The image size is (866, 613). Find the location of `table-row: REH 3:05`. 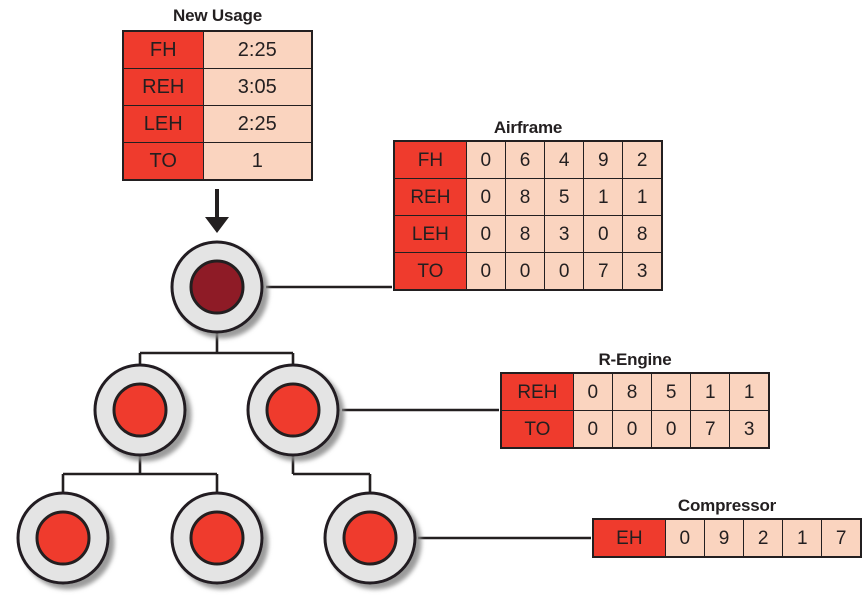

table-row: REH 3:05 is located at coordinates (217, 87).